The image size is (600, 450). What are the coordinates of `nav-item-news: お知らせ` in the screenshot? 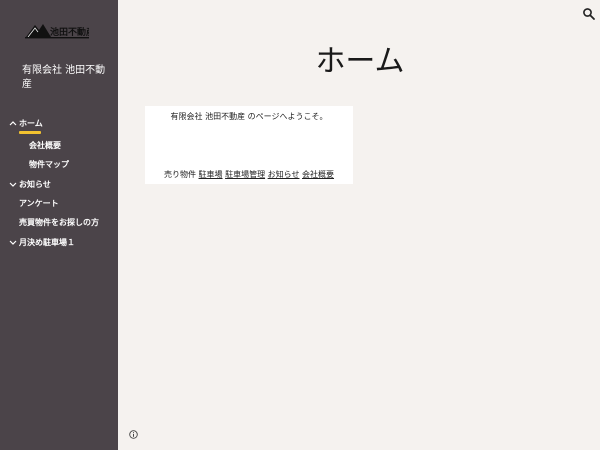 It's located at (30, 185).